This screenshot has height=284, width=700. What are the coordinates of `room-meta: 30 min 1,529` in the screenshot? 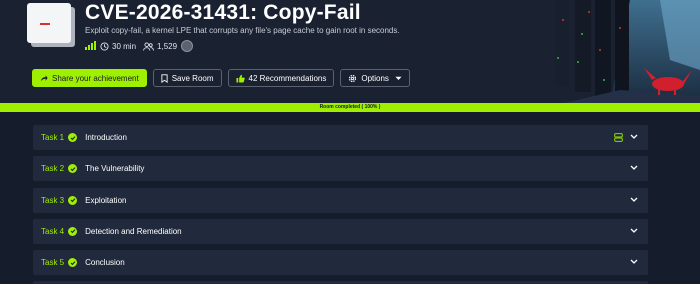 It's located at (139, 46).